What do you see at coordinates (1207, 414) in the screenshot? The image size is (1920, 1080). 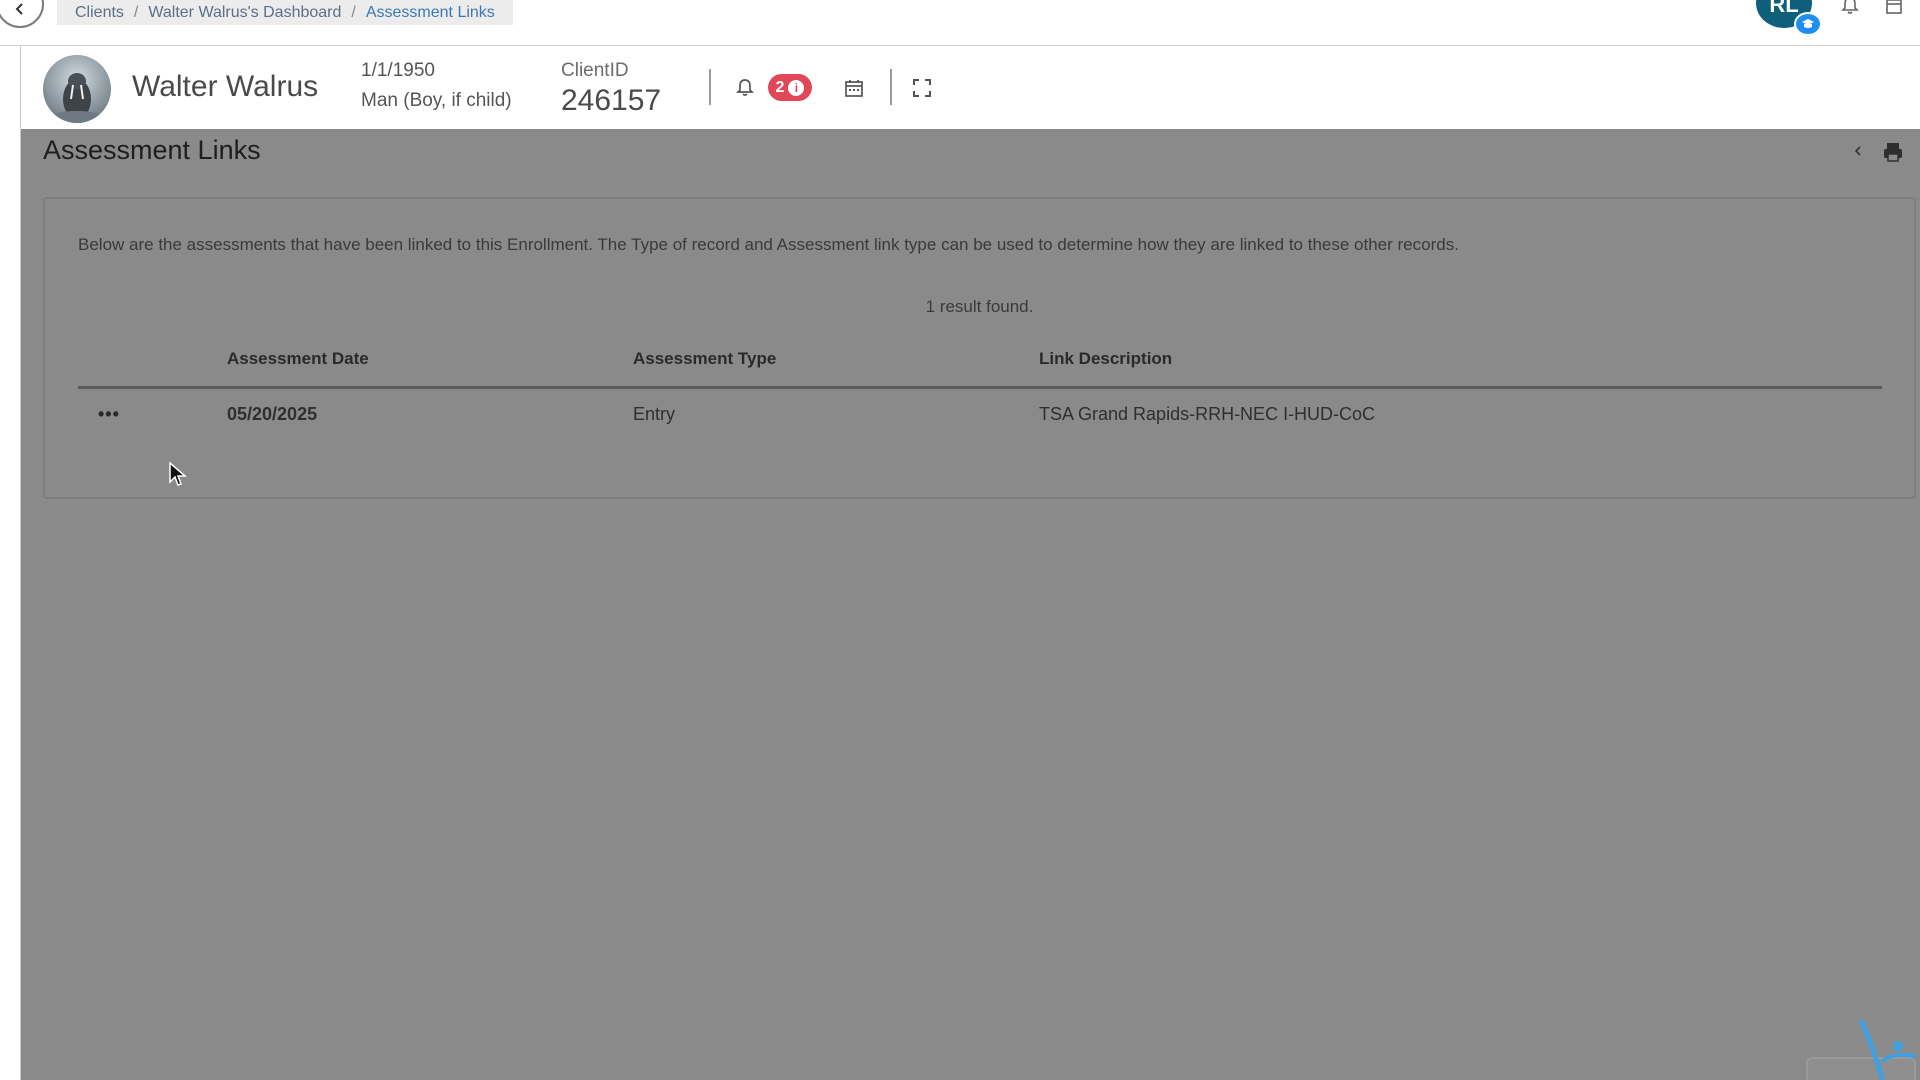 I see `cell-link-description: TSA Grand Rapids-RRH-NEC I-HUD-CoC` at bounding box center [1207, 414].